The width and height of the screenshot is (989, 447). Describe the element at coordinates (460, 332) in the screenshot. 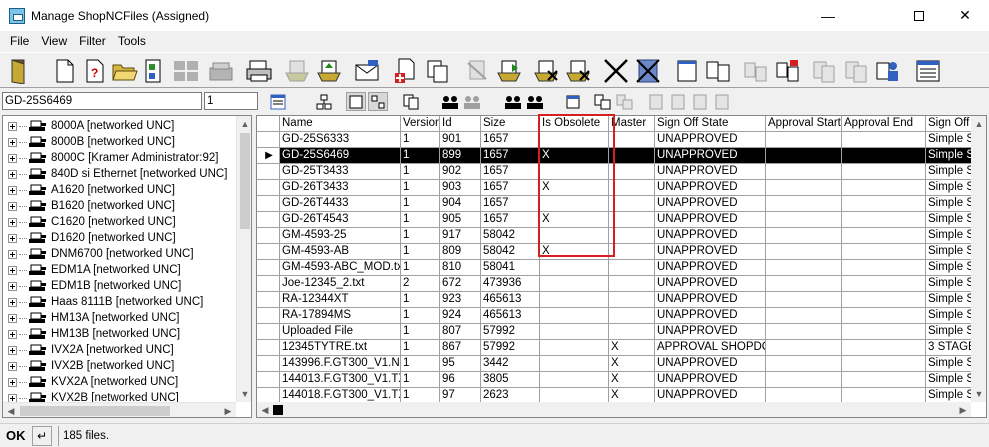

I see `table-cell: 807` at that location.